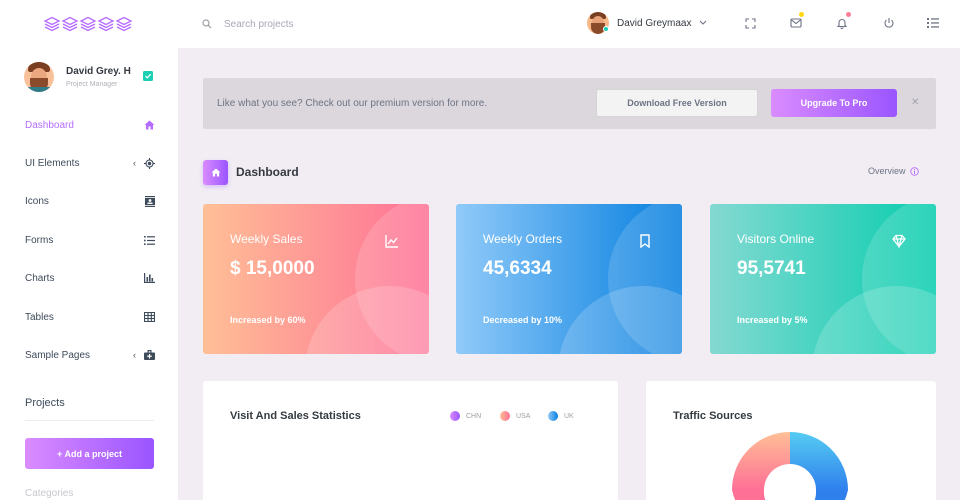 This screenshot has width=960, height=500. What do you see at coordinates (89, 420) in the screenshot?
I see `divider` at bounding box center [89, 420].